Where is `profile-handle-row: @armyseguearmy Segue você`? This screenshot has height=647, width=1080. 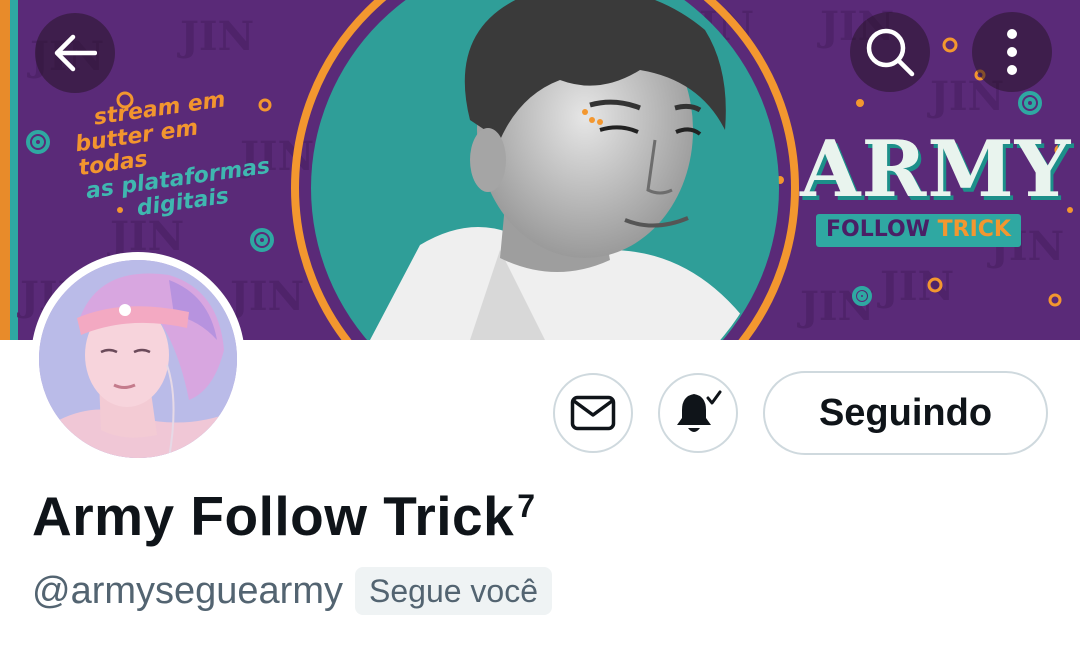
profile-handle-row: @armyseguearmy Segue você is located at coordinates (292, 591).